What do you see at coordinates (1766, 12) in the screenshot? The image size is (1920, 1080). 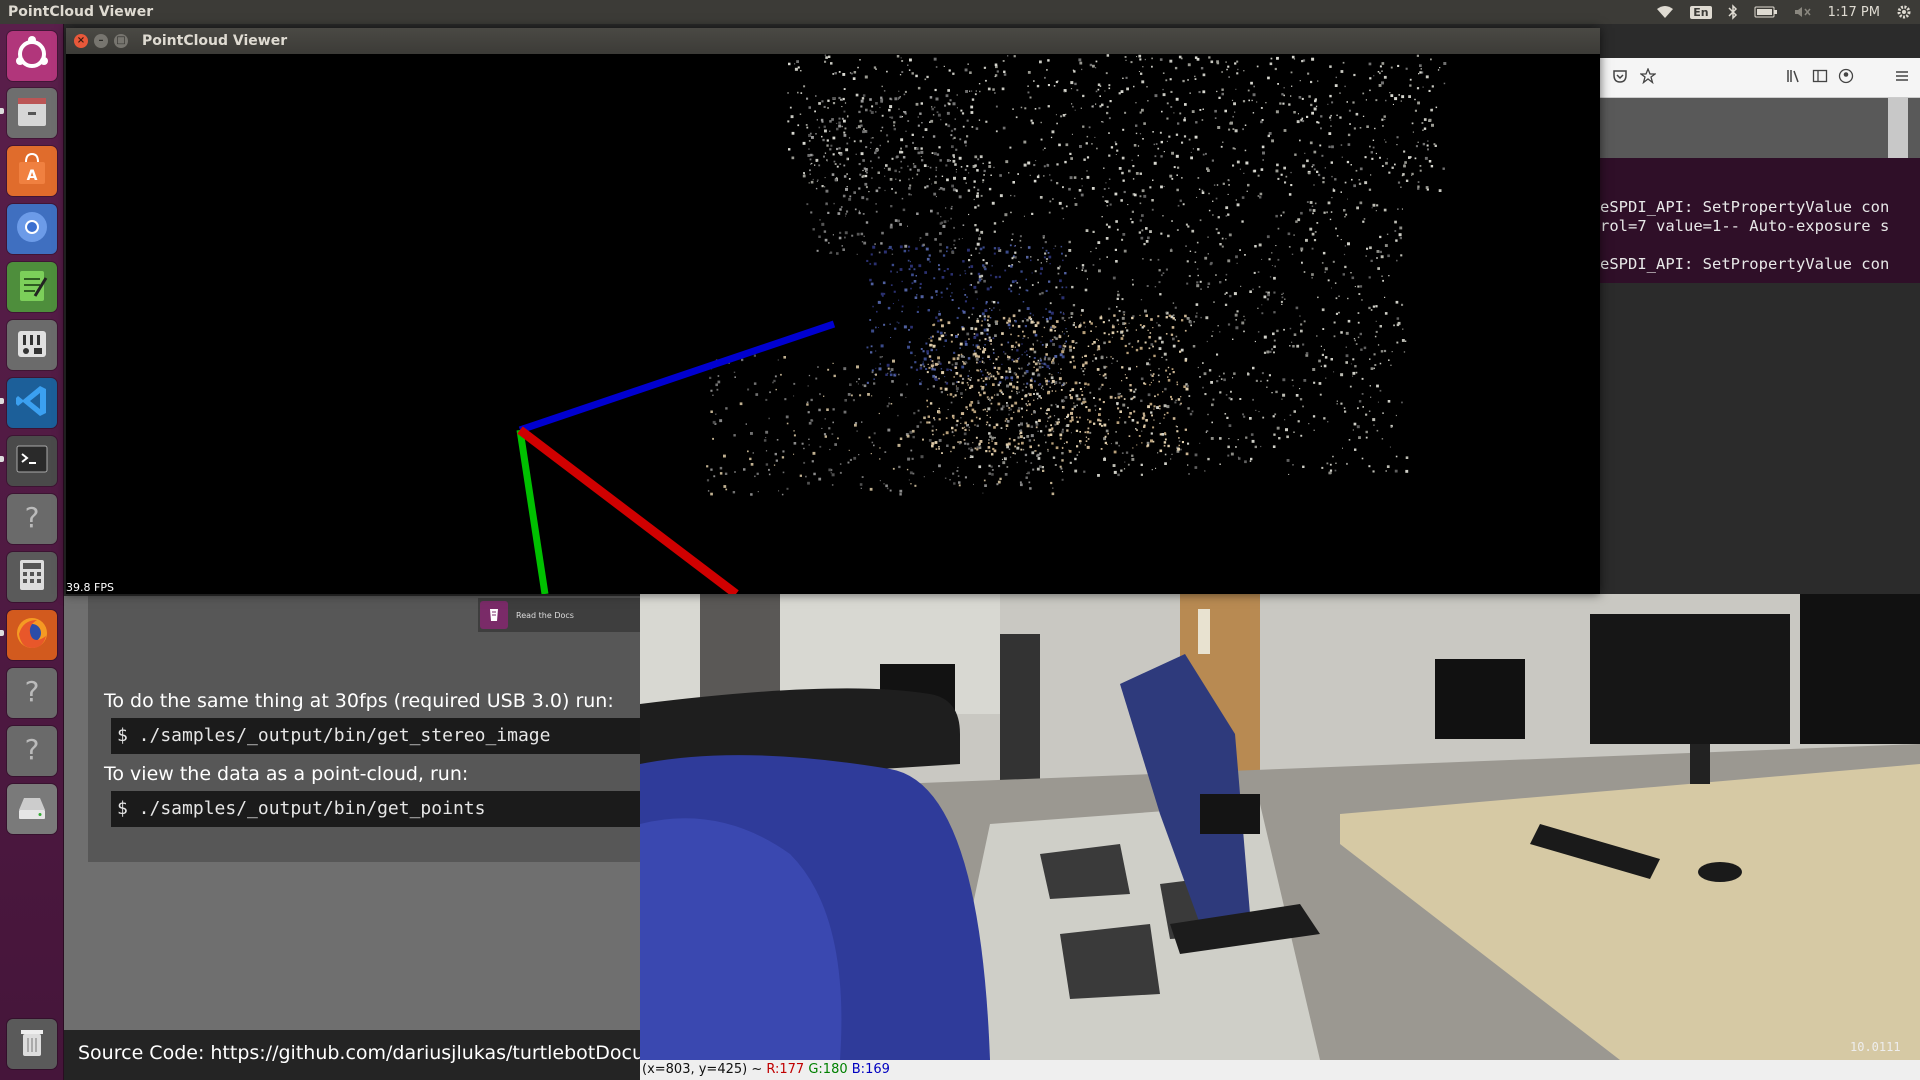 I see `battery-icon` at bounding box center [1766, 12].